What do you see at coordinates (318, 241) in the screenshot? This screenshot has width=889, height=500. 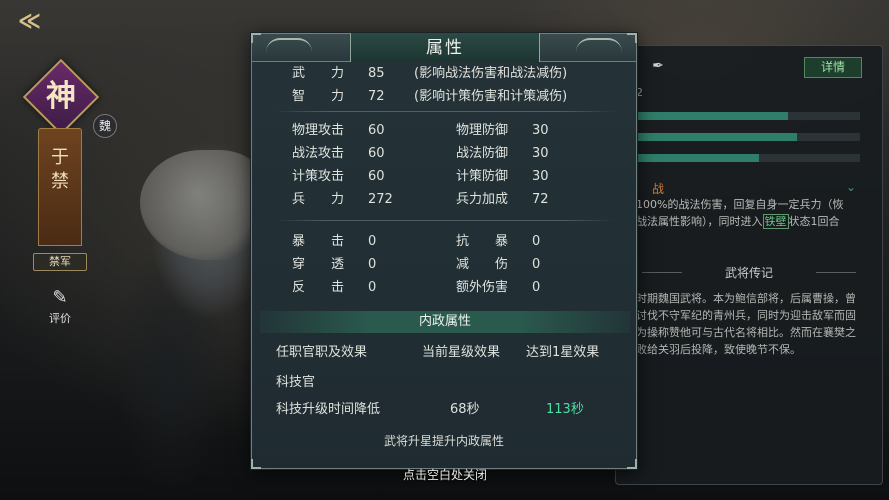 I see `stat-label: 暴 击` at bounding box center [318, 241].